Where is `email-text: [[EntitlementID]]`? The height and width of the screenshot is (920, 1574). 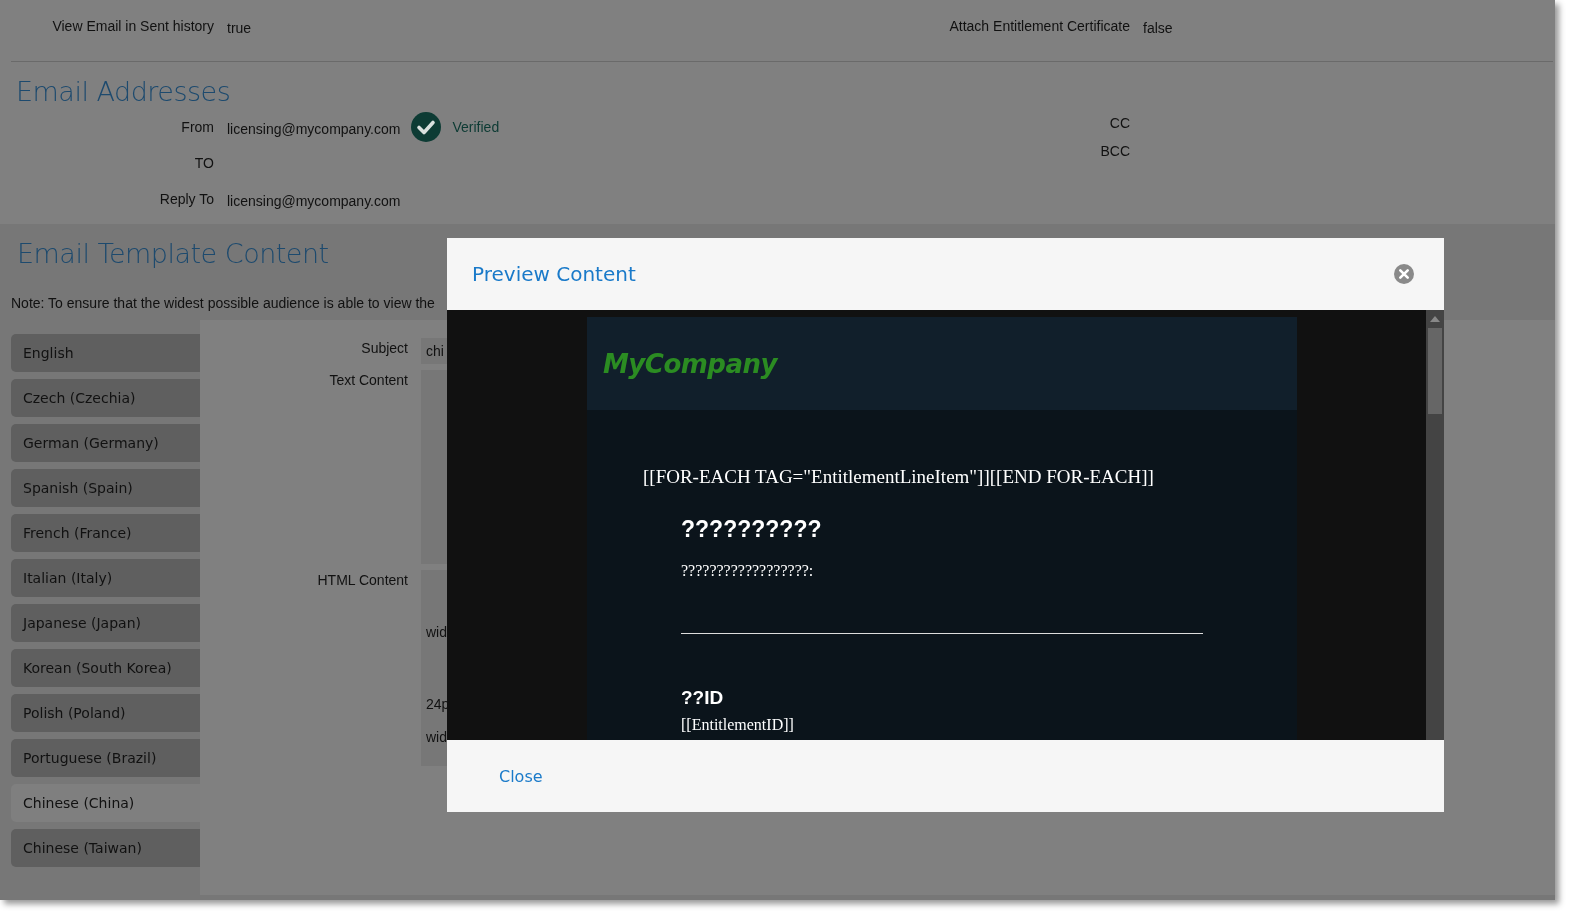 email-text: [[EntitlementID]] is located at coordinates (738, 725).